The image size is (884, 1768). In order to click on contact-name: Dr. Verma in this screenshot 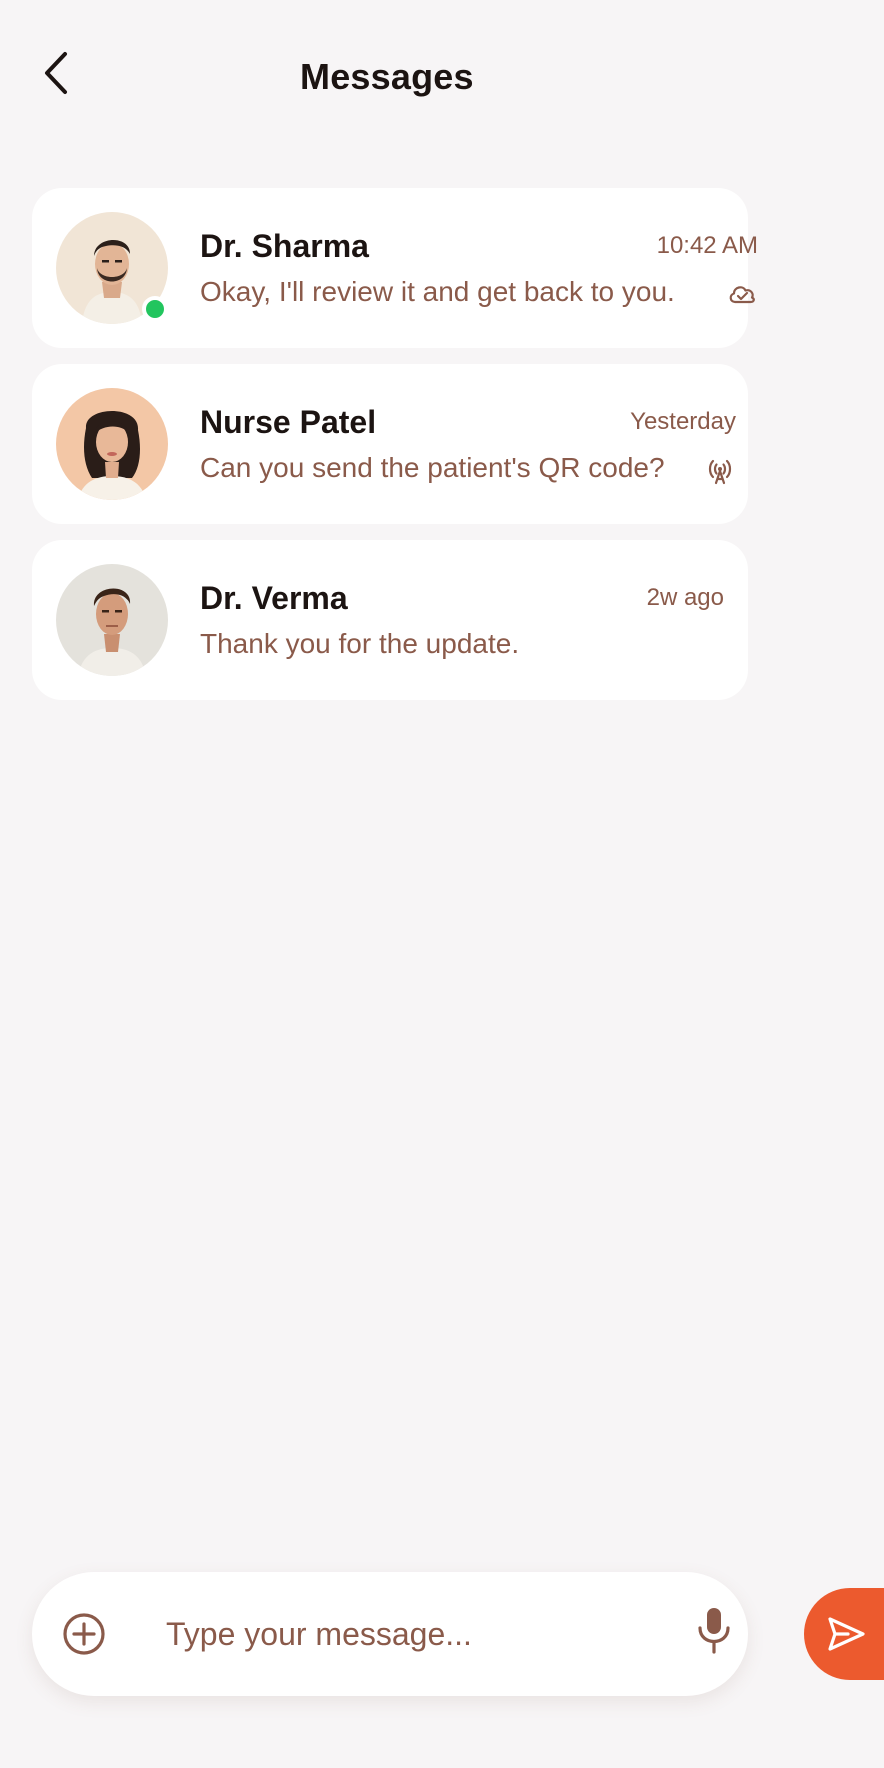, I will do `click(274, 598)`.